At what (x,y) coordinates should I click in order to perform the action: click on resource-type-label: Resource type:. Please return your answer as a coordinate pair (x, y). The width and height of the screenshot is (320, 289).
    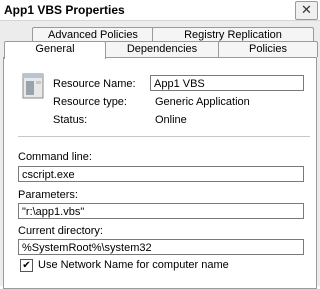
    Looking at the image, I should click on (90, 102).